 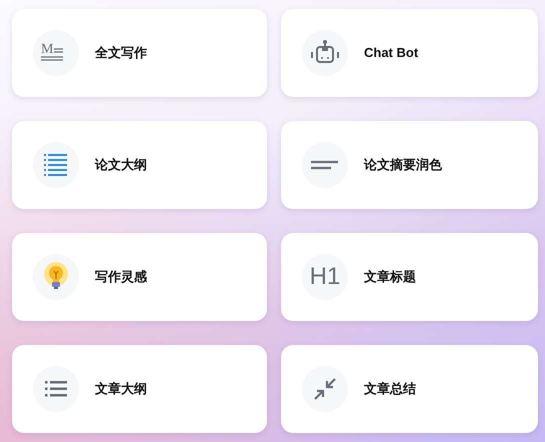 I want to click on tool-label: 全文写作, so click(x=121, y=53).